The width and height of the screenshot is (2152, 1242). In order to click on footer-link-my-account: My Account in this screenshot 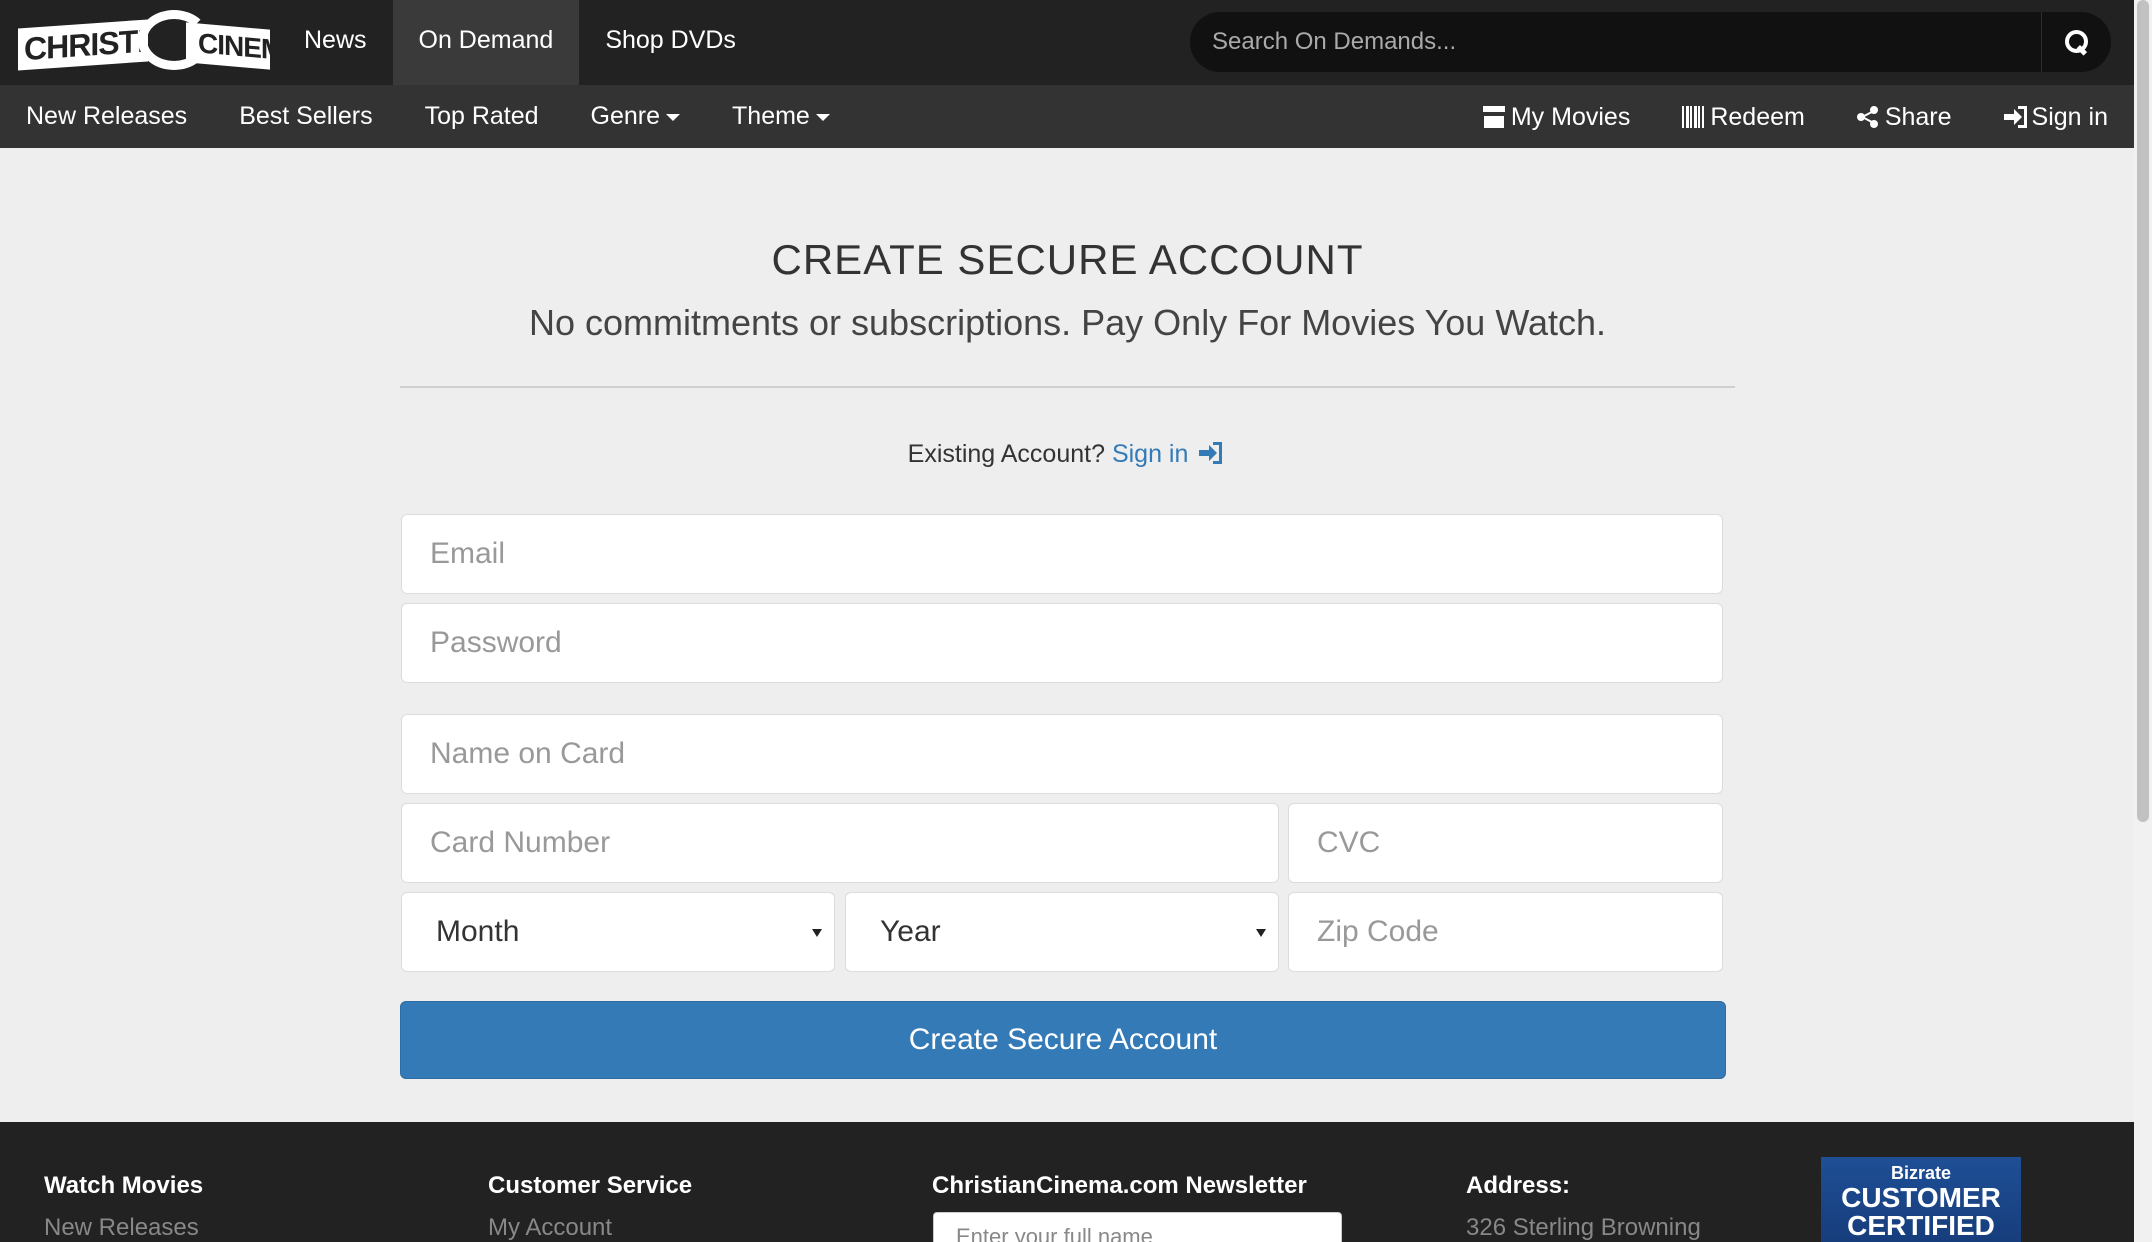, I will do `click(590, 1228)`.